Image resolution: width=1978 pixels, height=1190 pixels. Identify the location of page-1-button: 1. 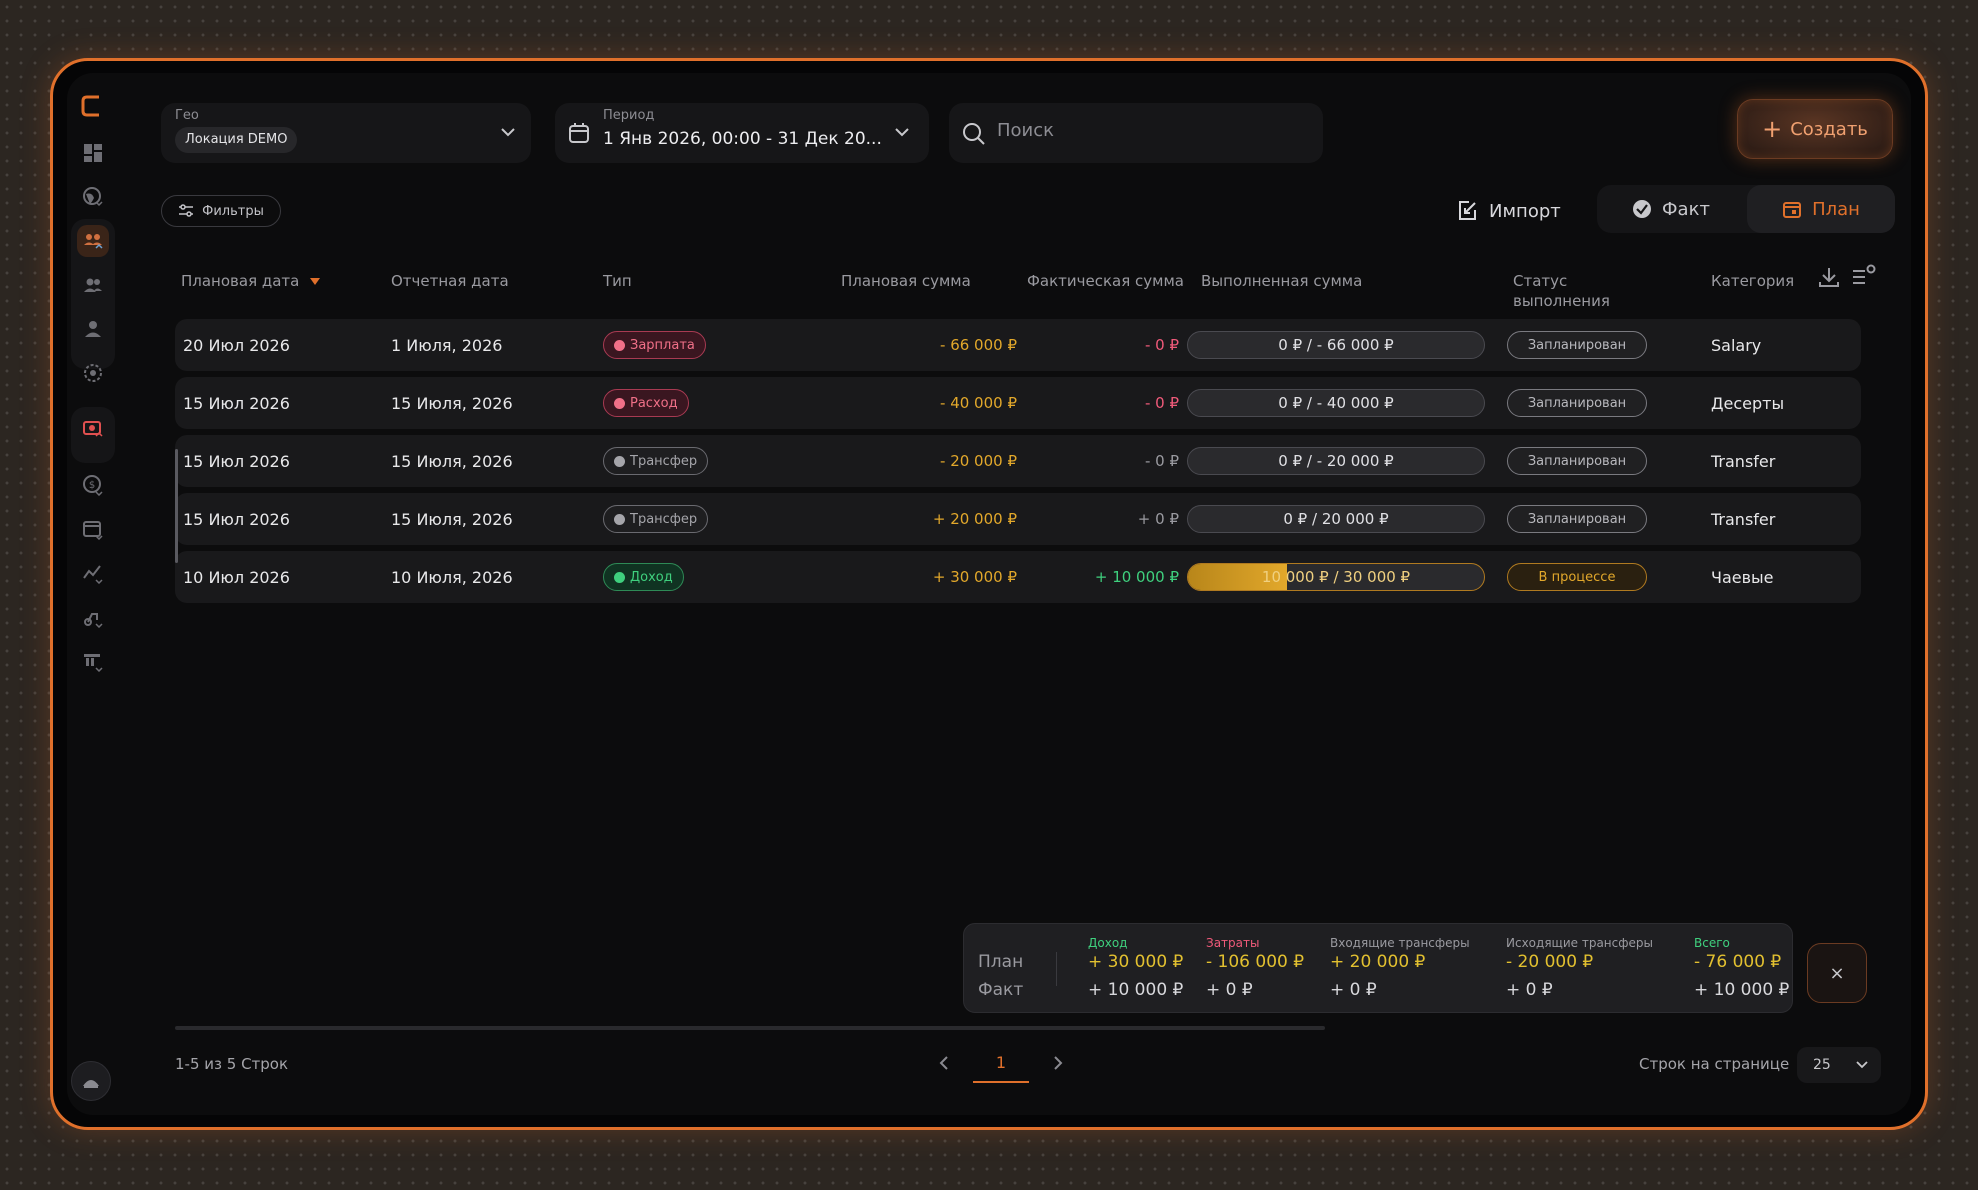
(1001, 1063).